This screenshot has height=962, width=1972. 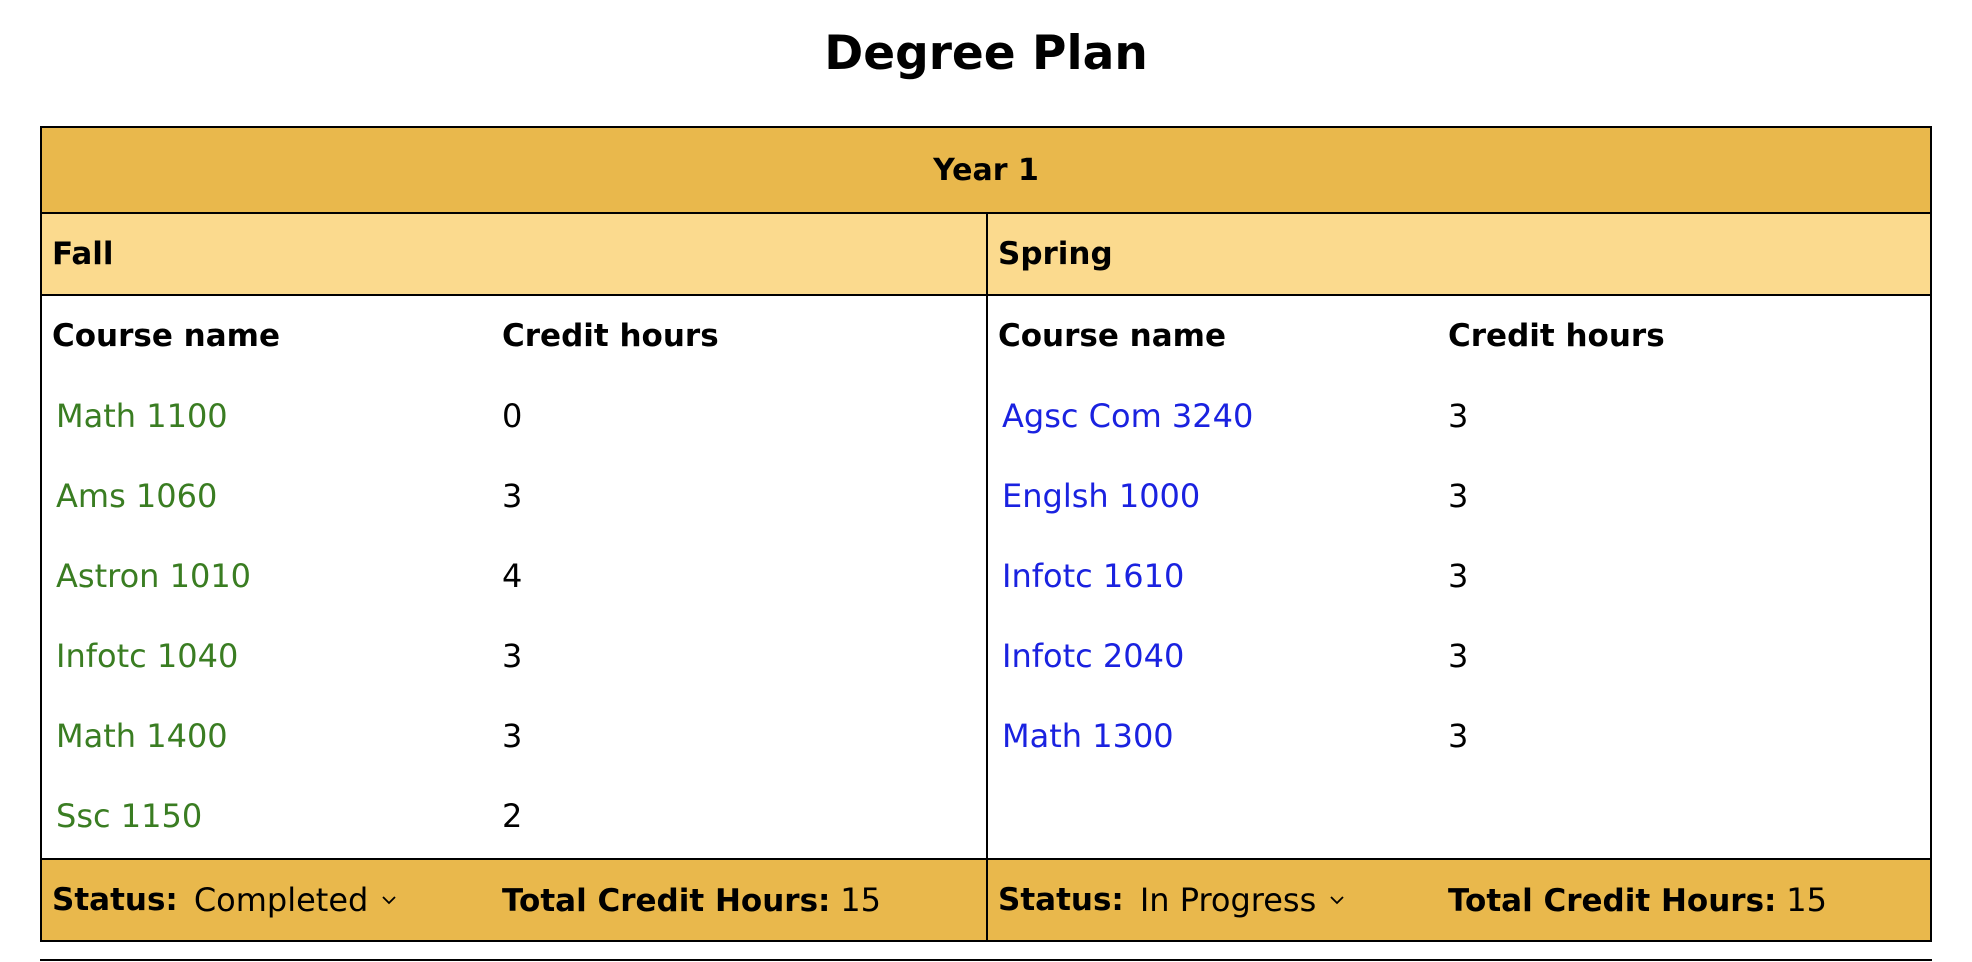 I want to click on course-link: Agsc Com 3240, so click(x=1125, y=416).